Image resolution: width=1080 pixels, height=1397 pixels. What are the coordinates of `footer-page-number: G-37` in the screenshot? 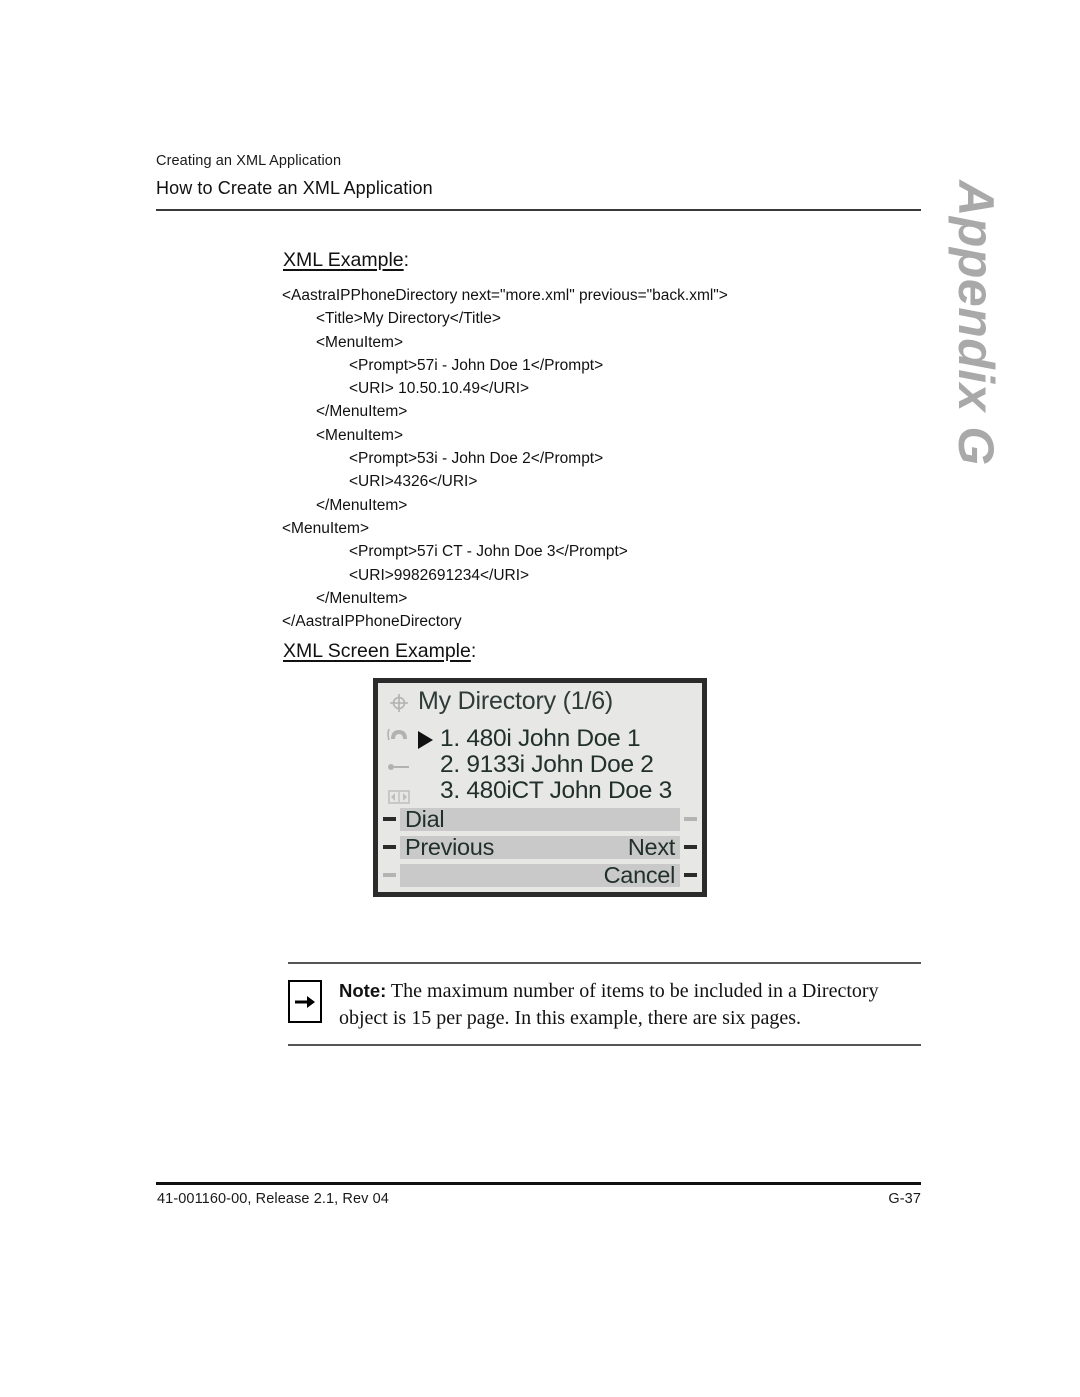 It's located at (904, 1199).